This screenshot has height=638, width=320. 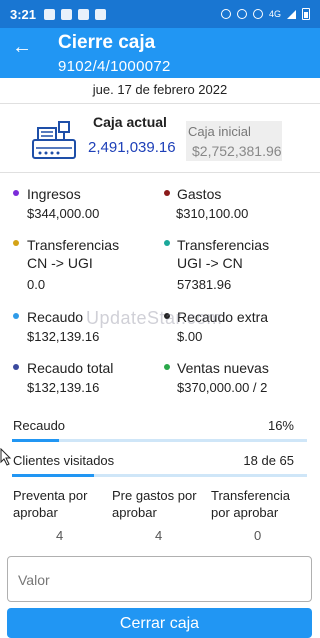 I want to click on valor-field, so click(x=159, y=579).